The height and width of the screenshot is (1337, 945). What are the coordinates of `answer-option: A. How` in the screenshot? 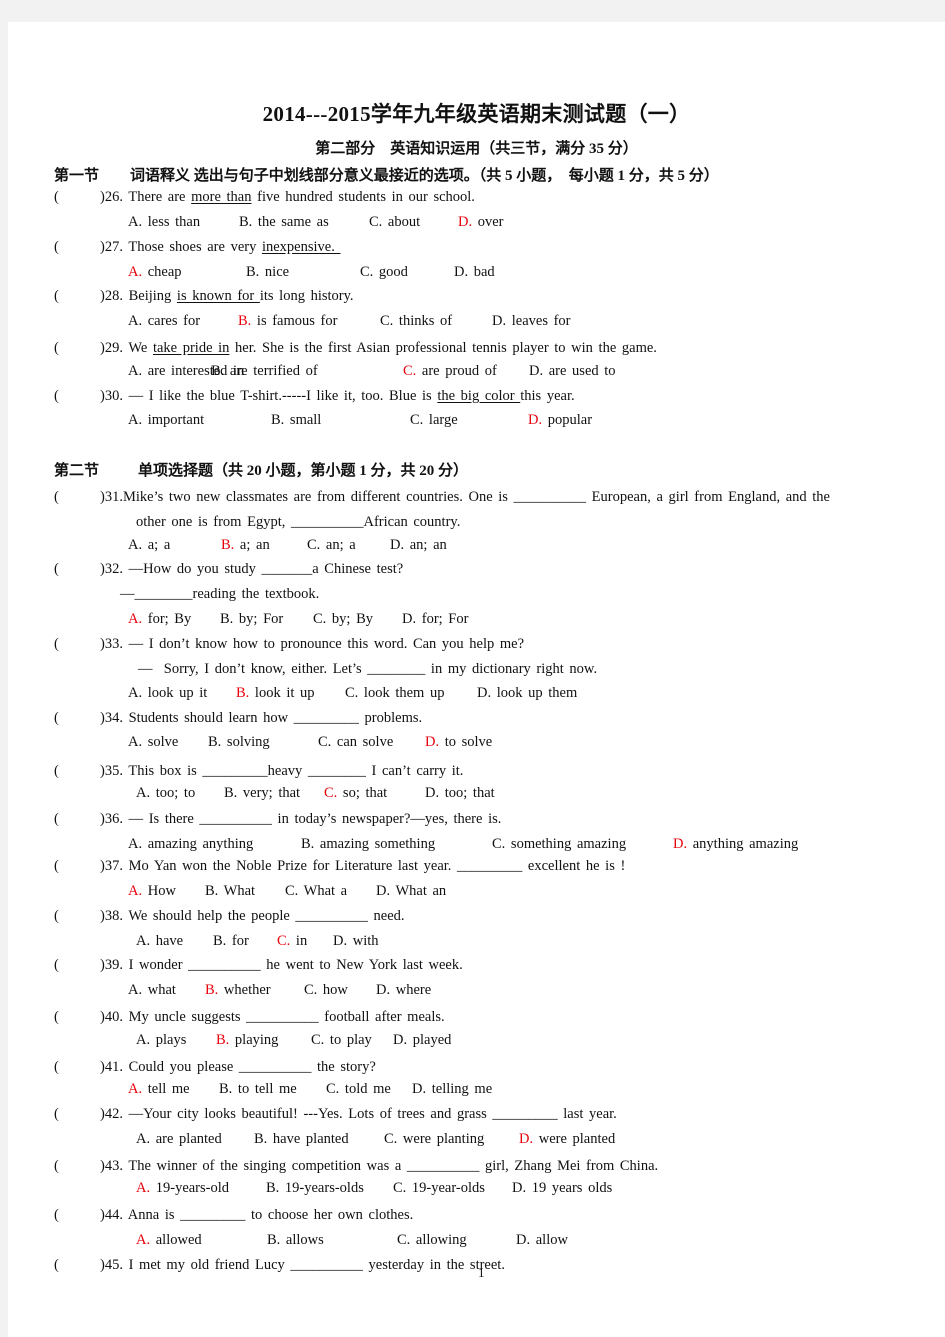 It's located at (152, 891).